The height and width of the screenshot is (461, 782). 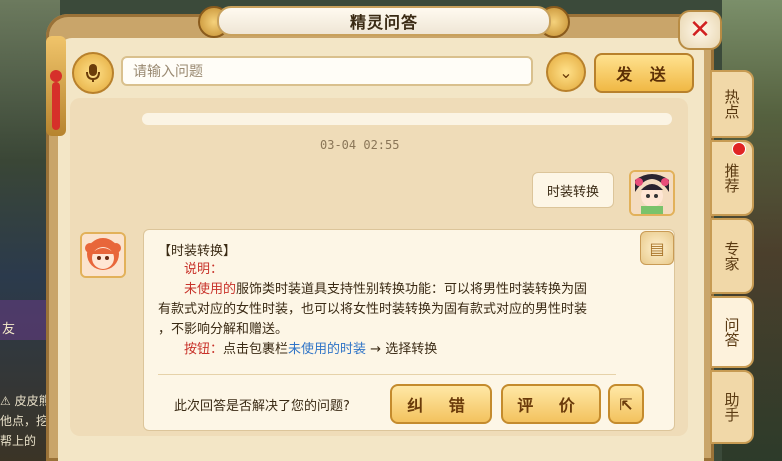 I want to click on tab-hot: 热点, so click(x=732, y=104).